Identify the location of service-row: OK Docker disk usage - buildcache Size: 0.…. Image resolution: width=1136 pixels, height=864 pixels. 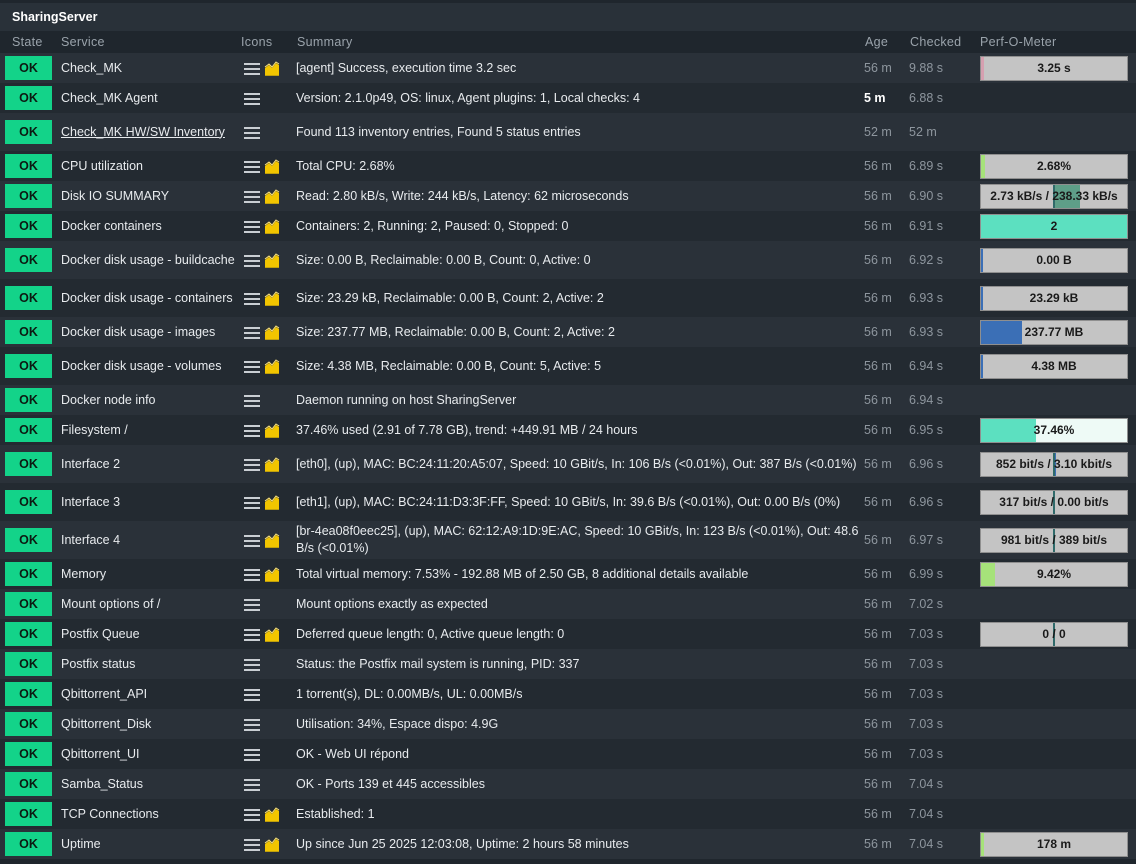
(568, 260).